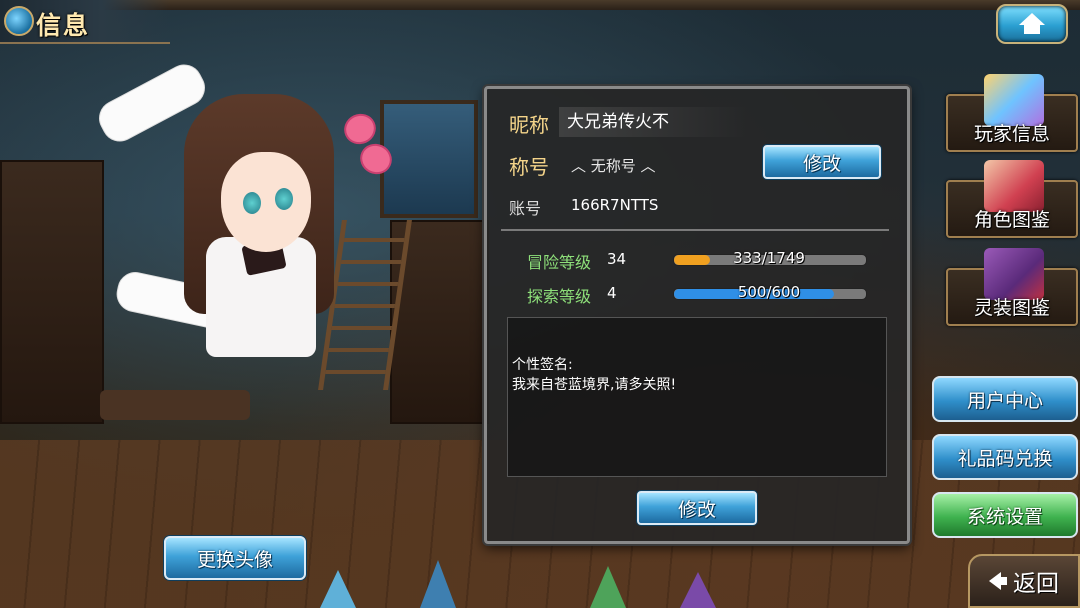 The height and width of the screenshot is (608, 1080). Describe the element at coordinates (618, 122) in the screenshot. I see `nickname-value: 大兄弟传火不` at that location.